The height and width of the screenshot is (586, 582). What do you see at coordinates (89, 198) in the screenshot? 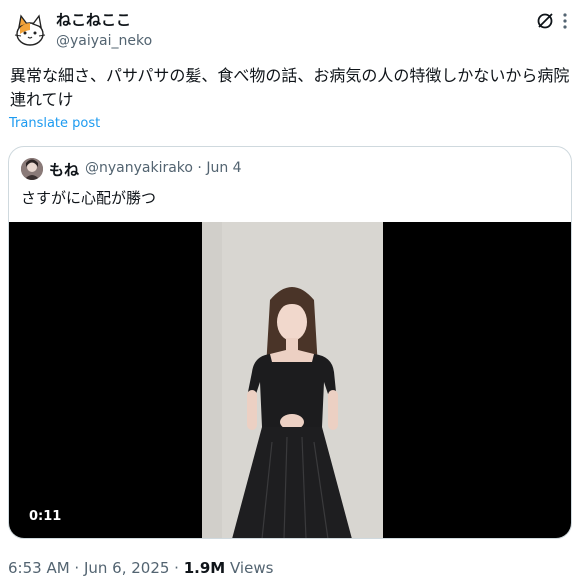
I see `quoted-text: さすがに心配が勝つ` at bounding box center [89, 198].